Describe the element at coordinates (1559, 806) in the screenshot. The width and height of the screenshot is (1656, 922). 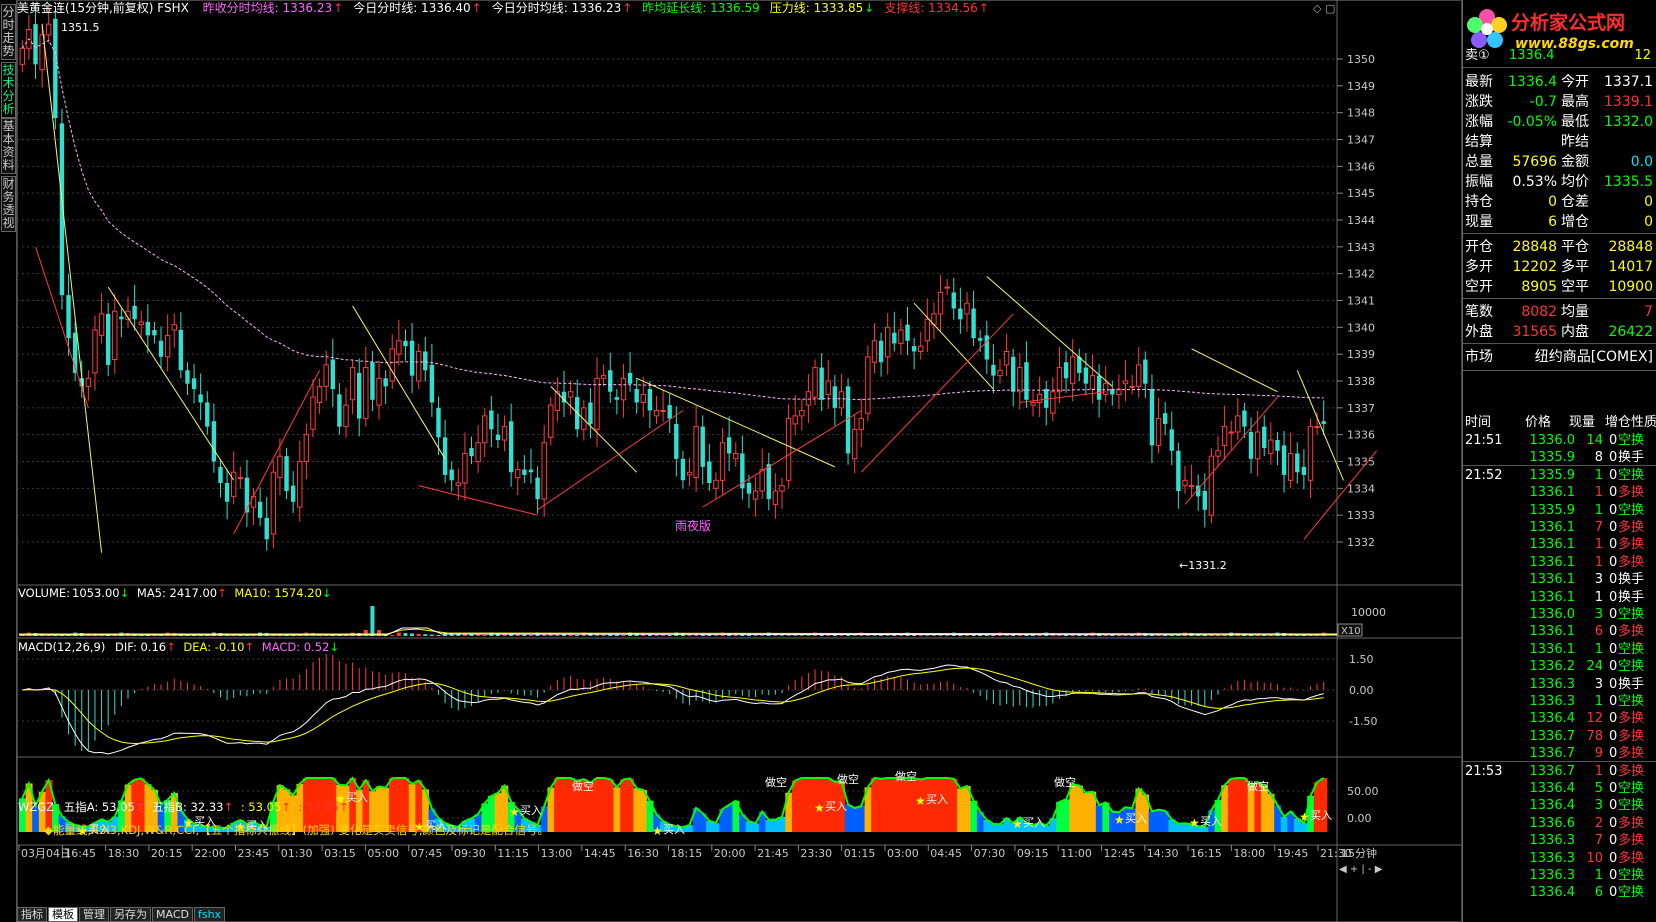
I see `tick-row: 1336.4 3 0 空换` at that location.